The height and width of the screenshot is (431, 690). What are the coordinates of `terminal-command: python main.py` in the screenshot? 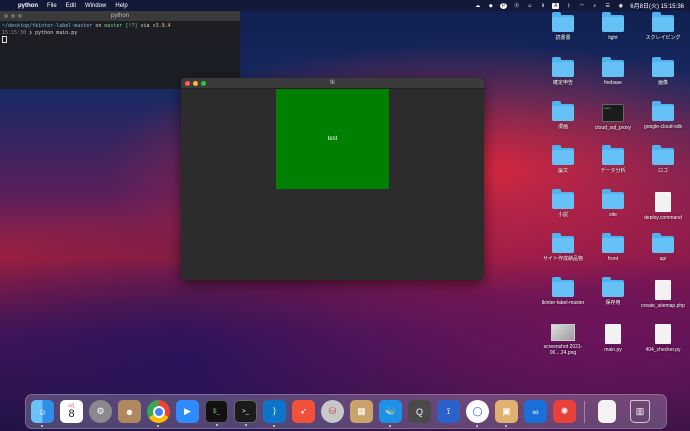 It's located at (56, 32).